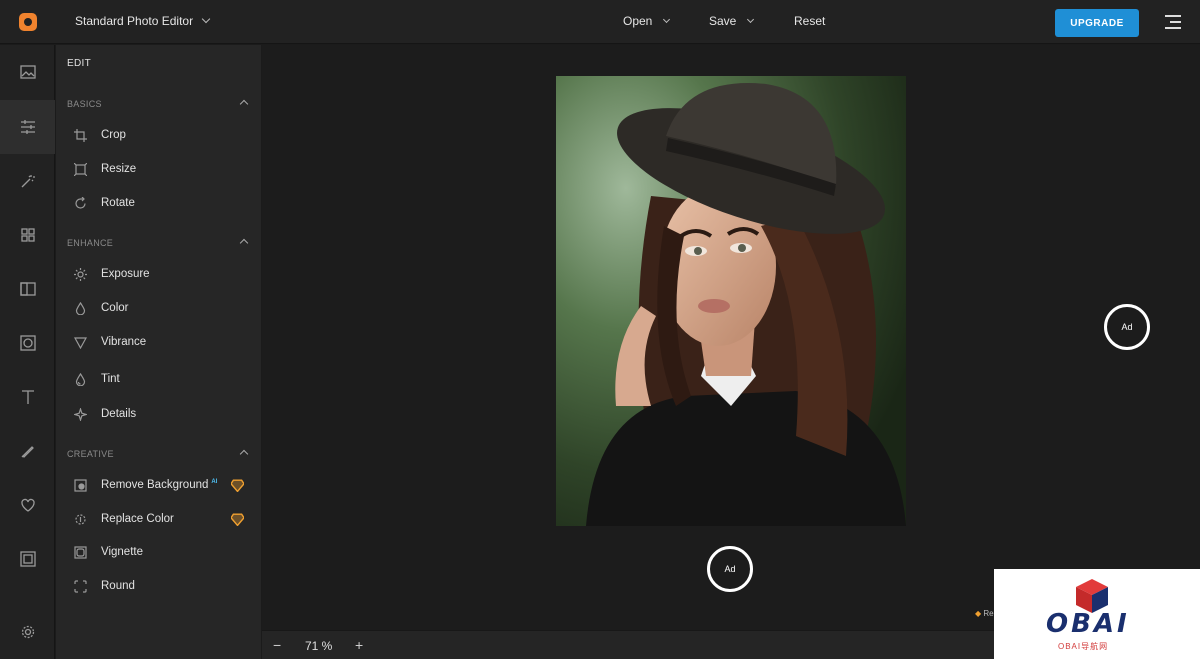 The height and width of the screenshot is (659, 1200). What do you see at coordinates (164, 135) in the screenshot?
I see `tool-crop: Crop` at bounding box center [164, 135].